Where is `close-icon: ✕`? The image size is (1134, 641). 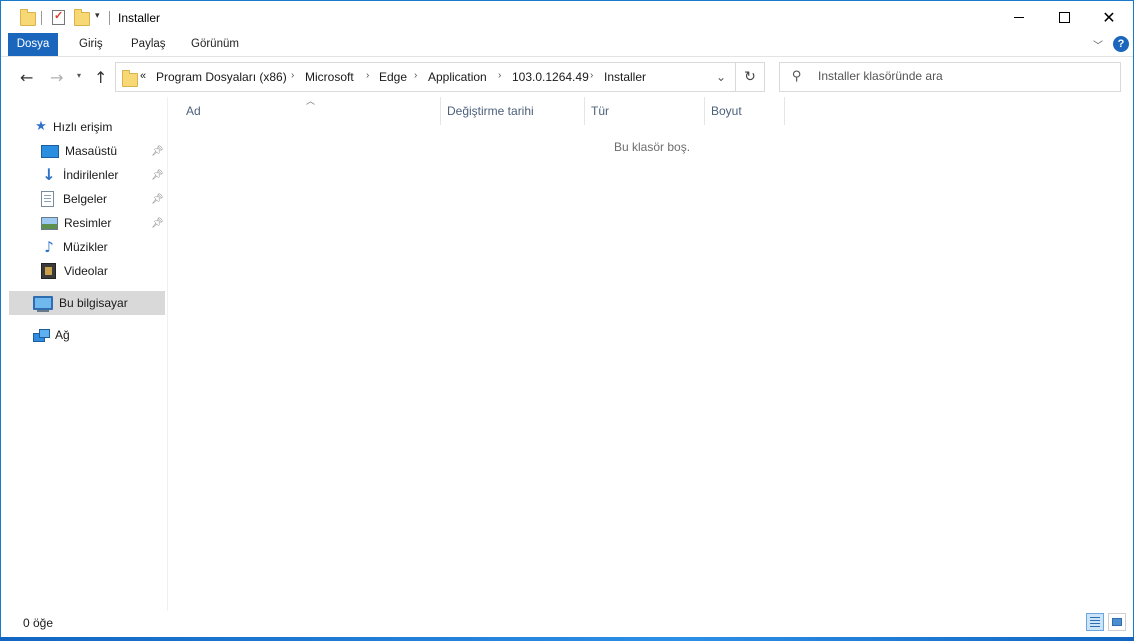 close-icon: ✕ is located at coordinates (1109, 17).